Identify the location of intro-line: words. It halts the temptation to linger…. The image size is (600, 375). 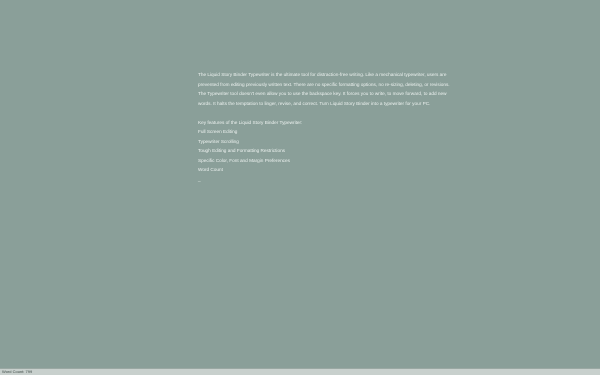
(314, 103).